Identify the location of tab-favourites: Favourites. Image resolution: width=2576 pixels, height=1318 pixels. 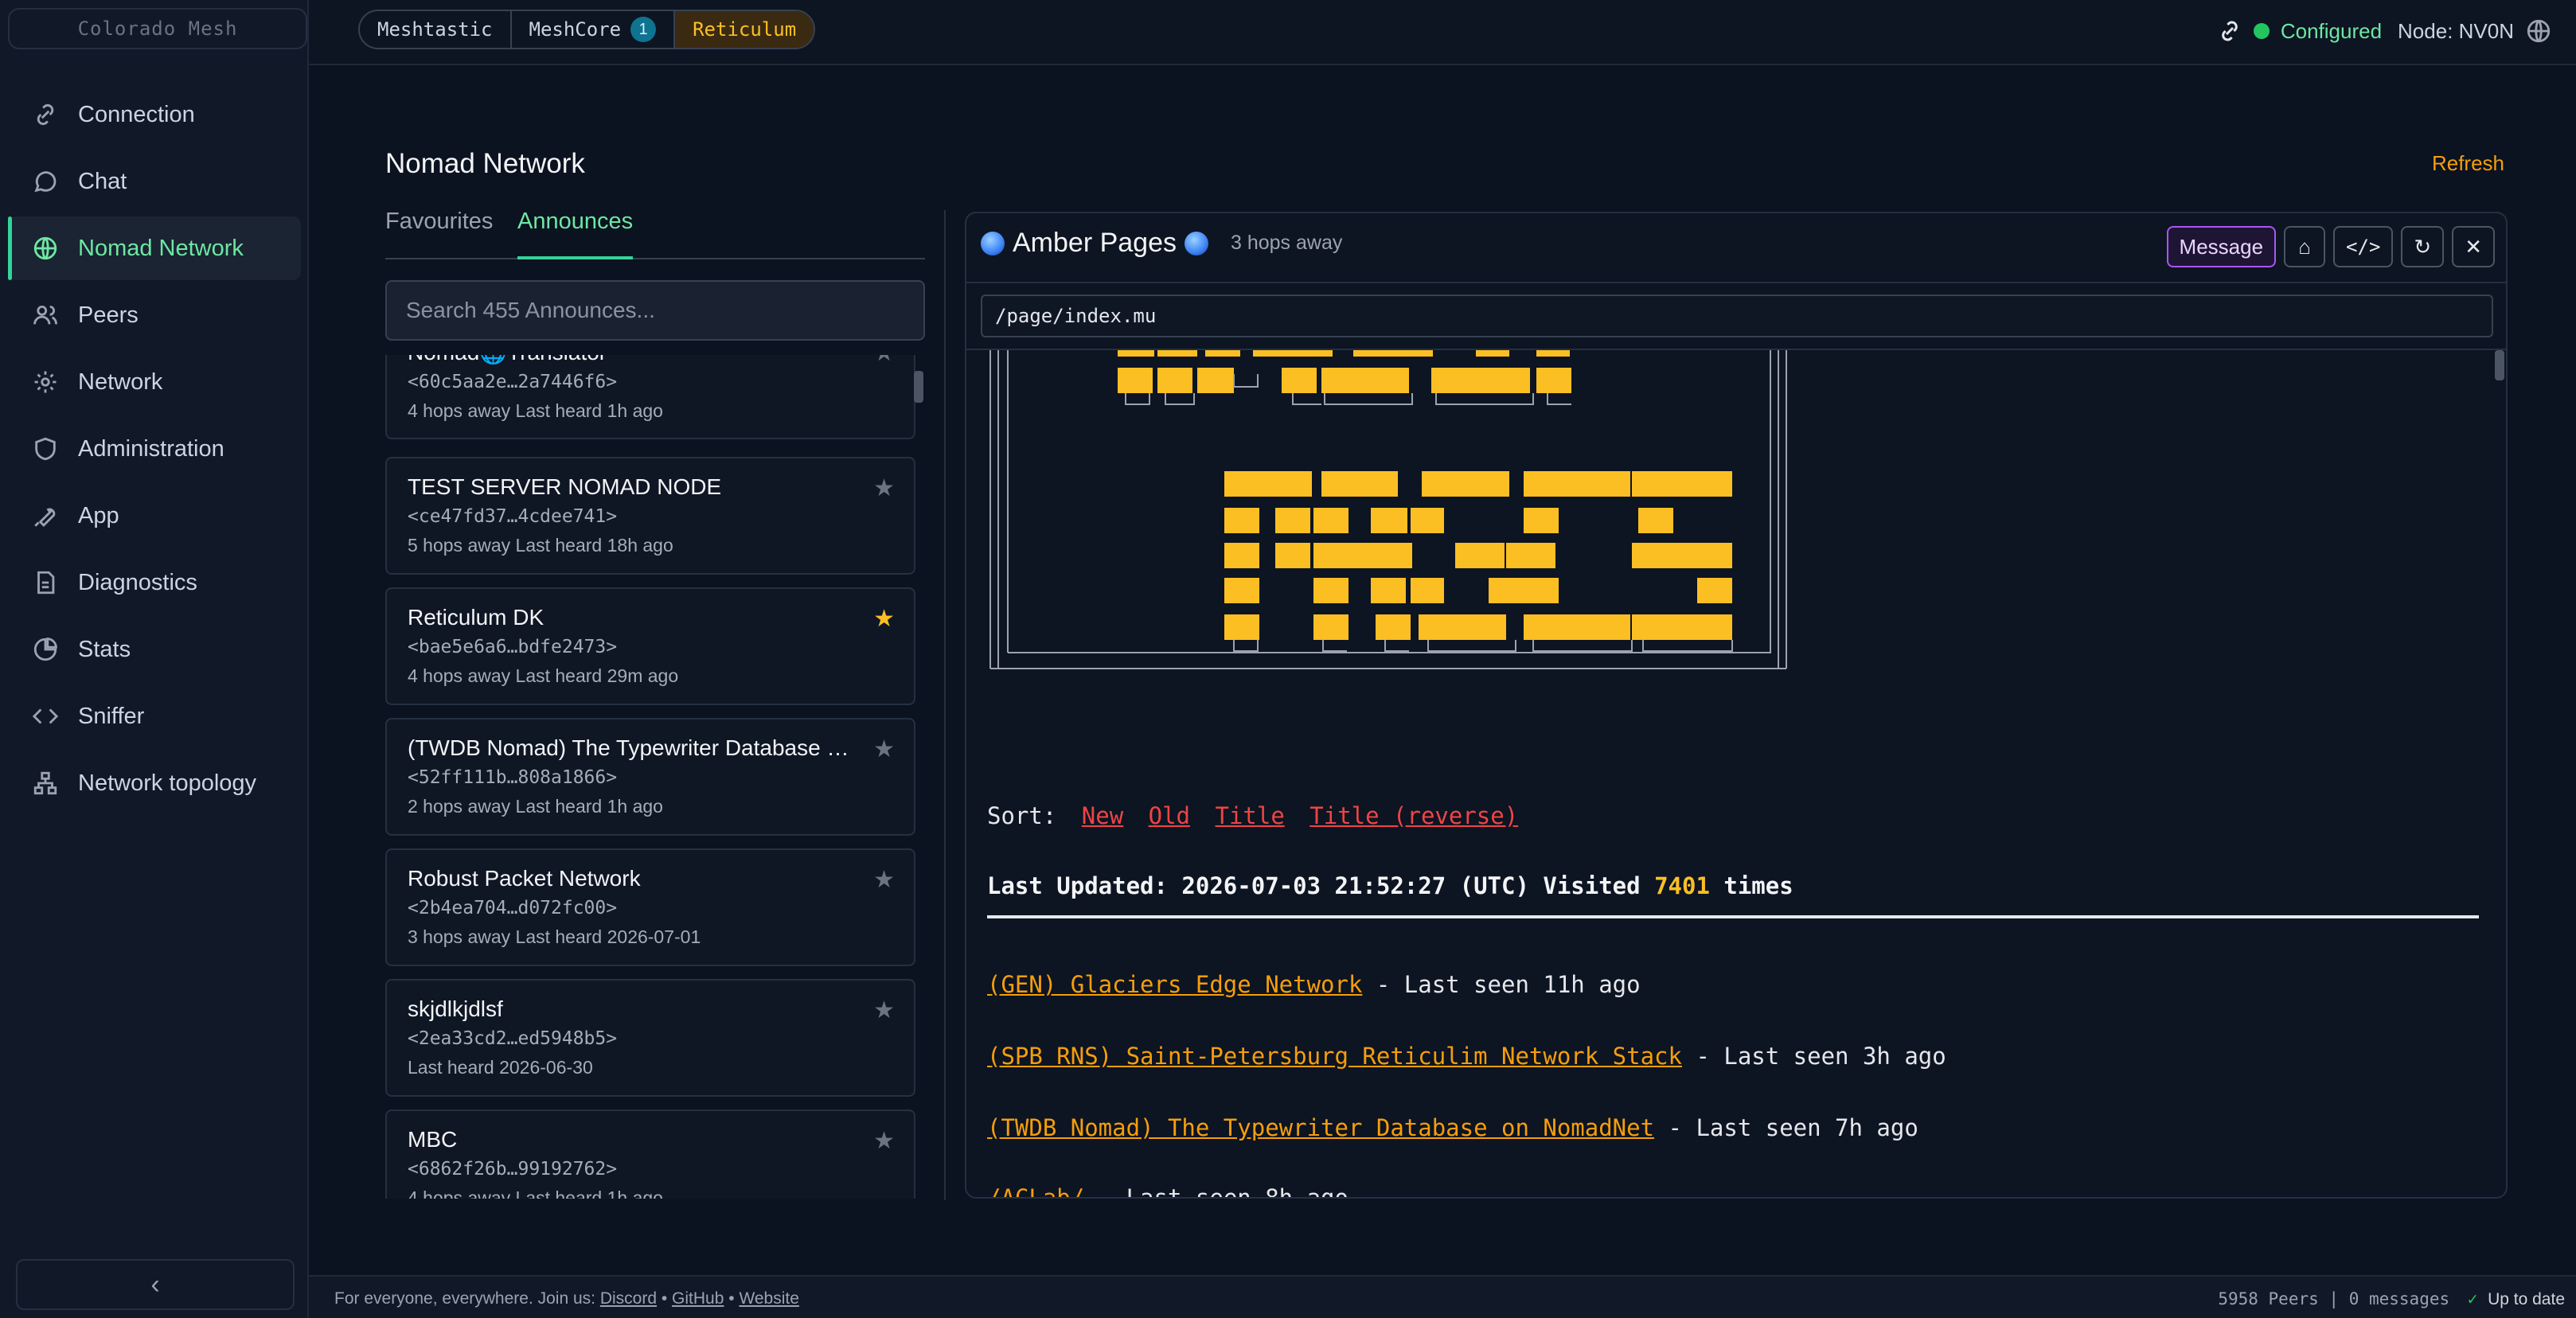
(439, 234).